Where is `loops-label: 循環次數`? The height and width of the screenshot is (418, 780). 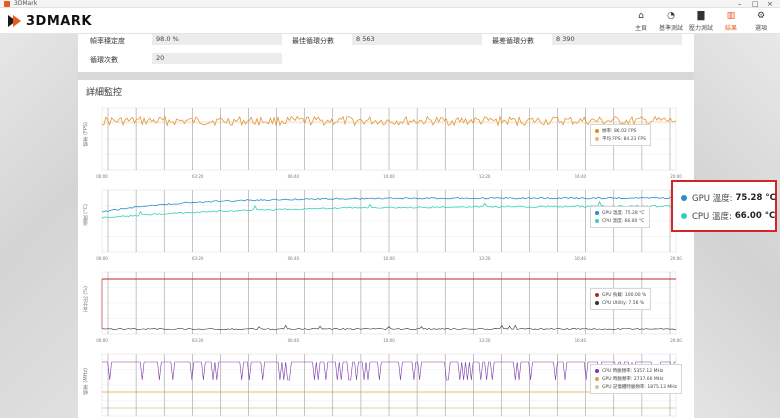
loops-label: 循環次數 is located at coordinates (104, 60).